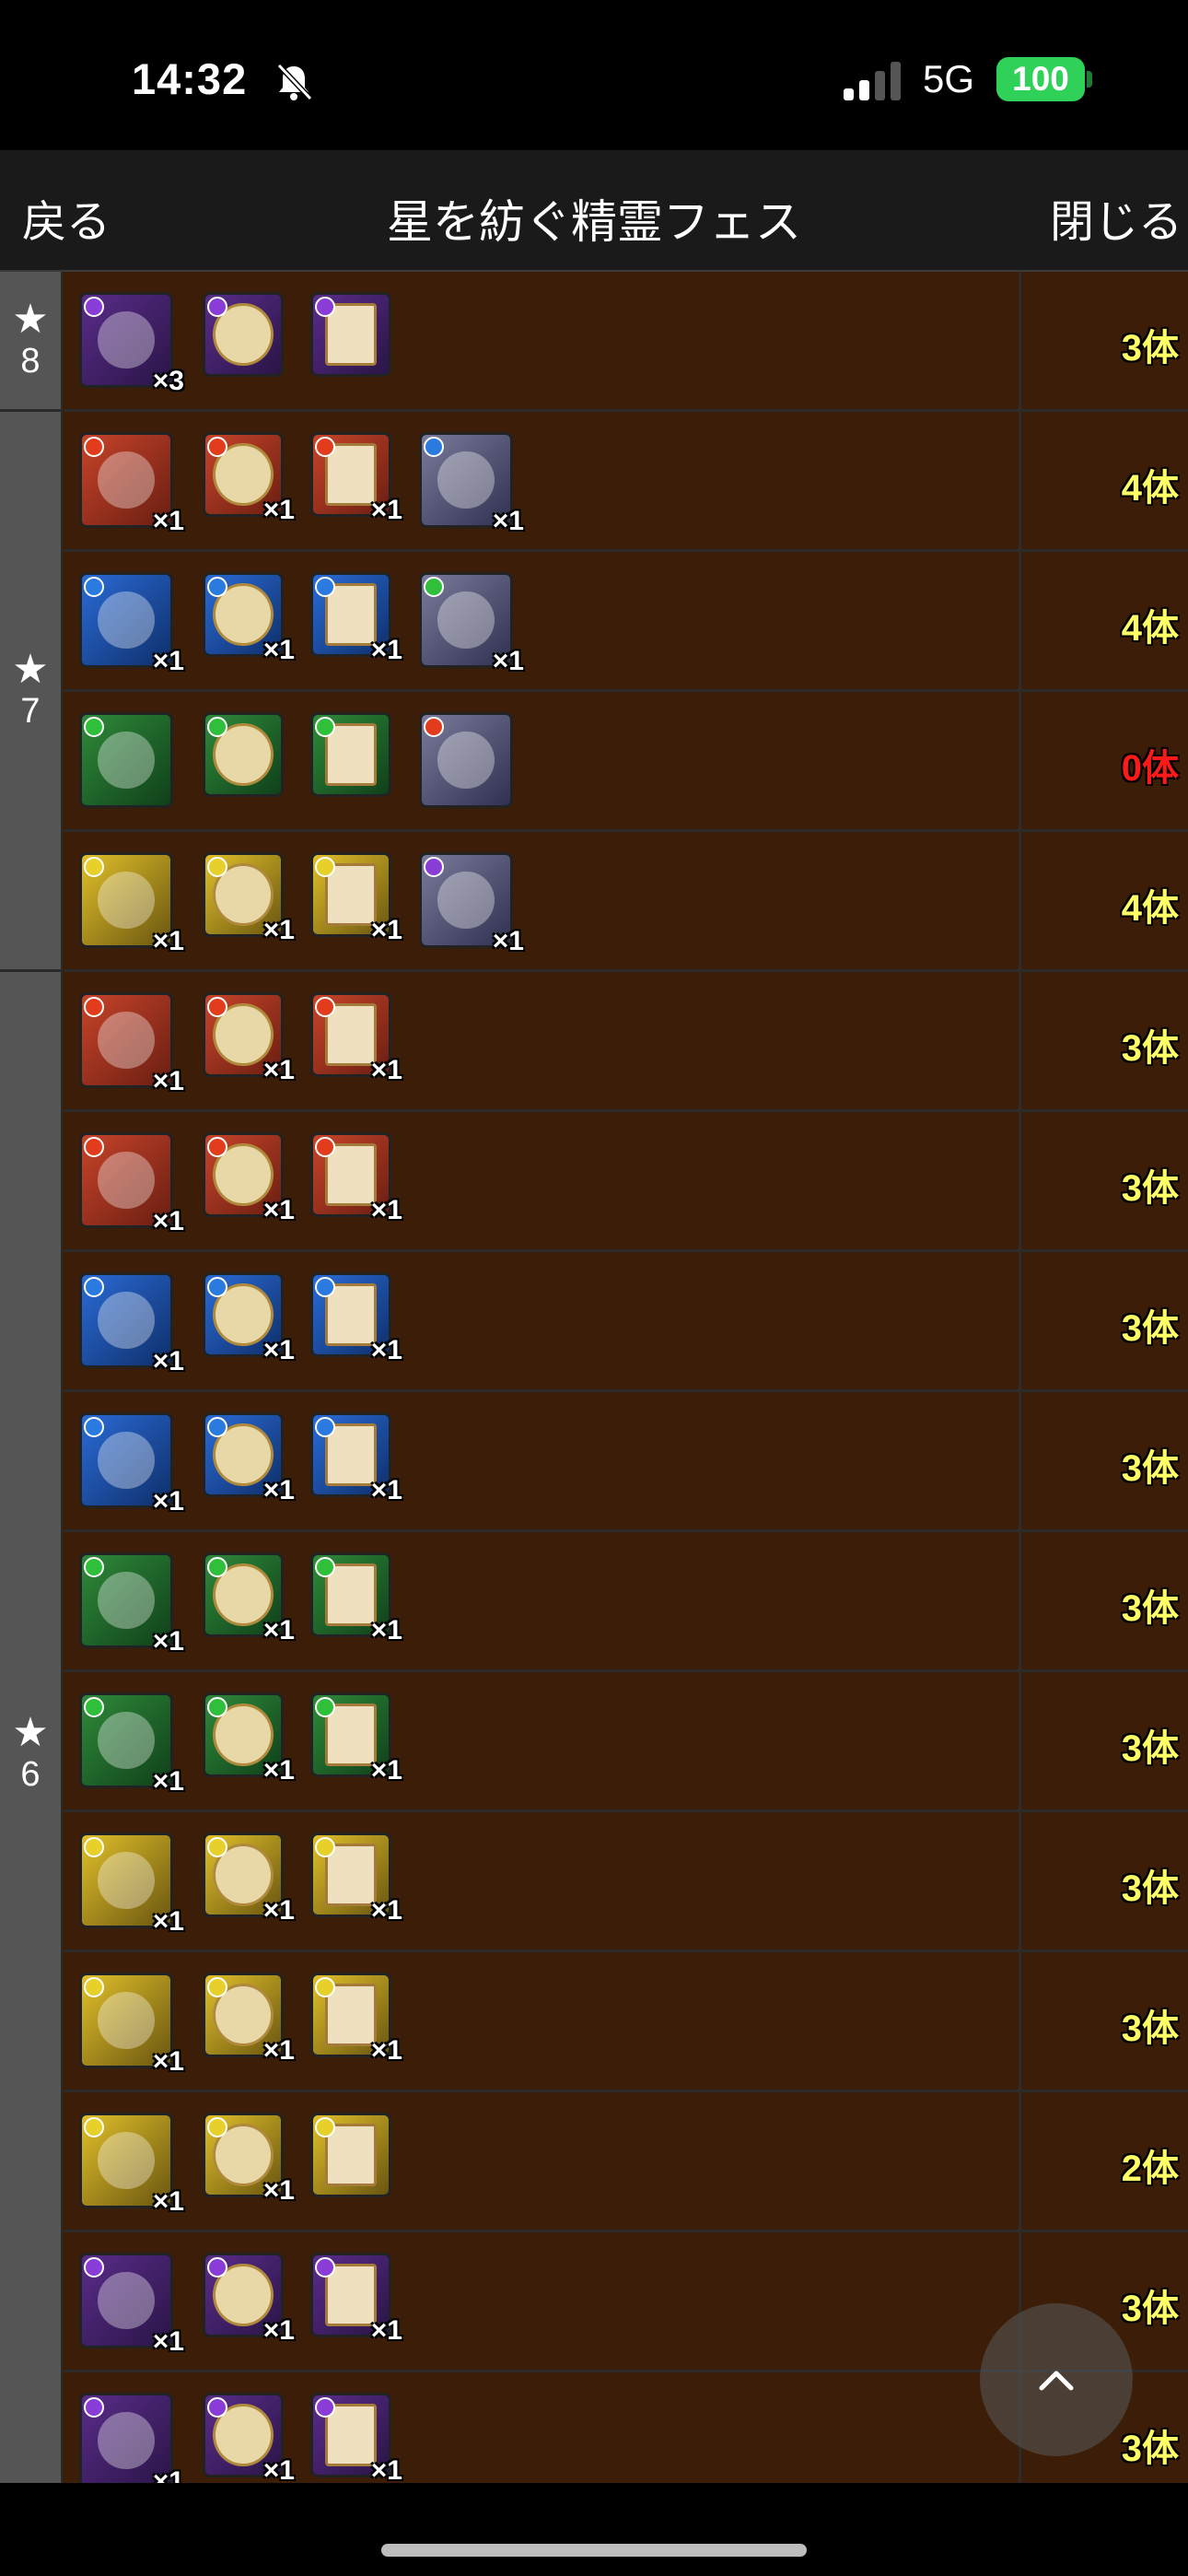 This screenshot has width=1188, height=2576. Describe the element at coordinates (1056, 2379) in the screenshot. I see `scroll-to-top-button` at that location.